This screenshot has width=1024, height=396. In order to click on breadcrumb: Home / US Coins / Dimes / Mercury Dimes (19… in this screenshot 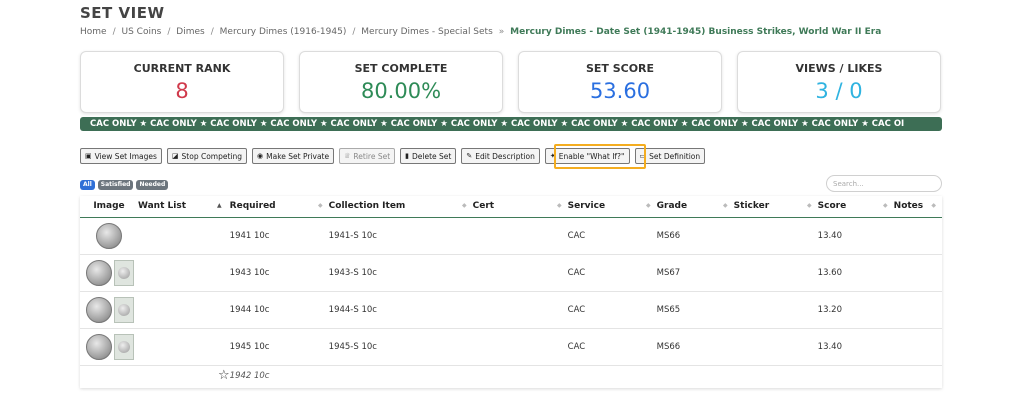, I will do `click(481, 32)`.